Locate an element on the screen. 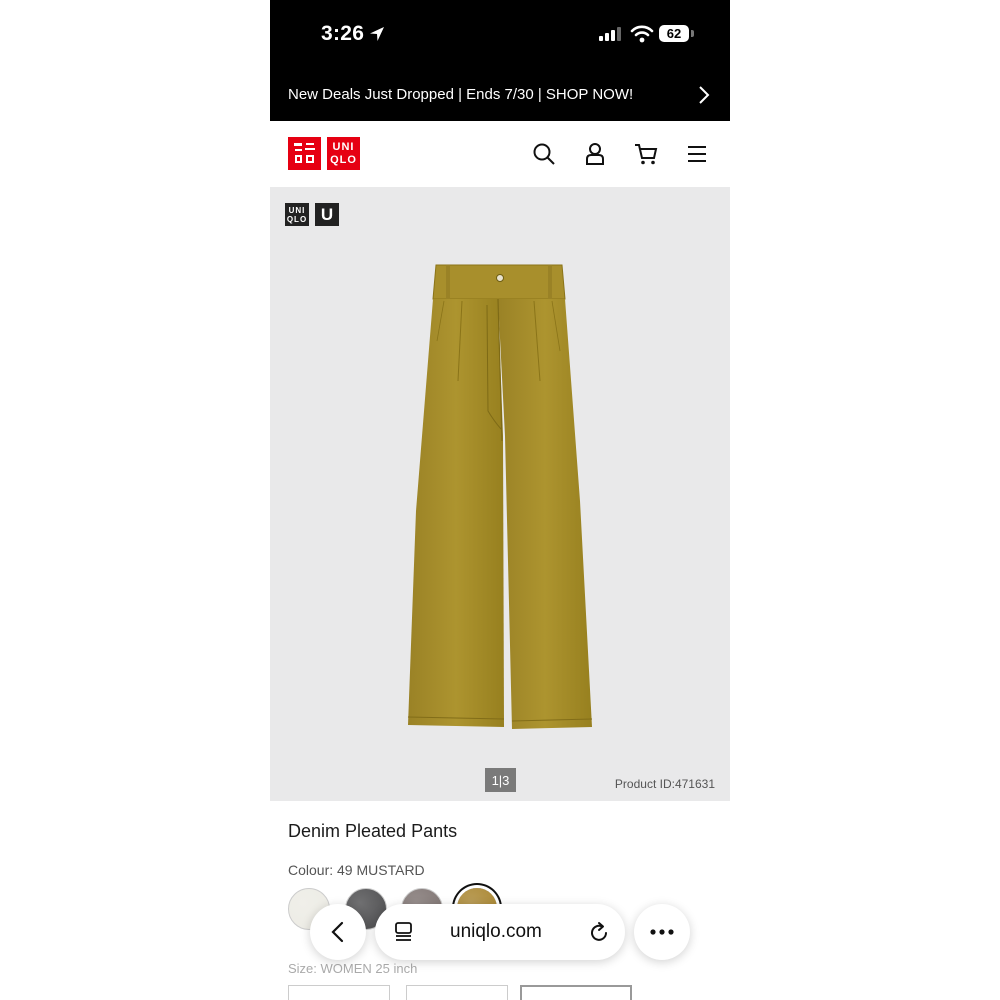 The image size is (1000, 1000). ellipsis-icon is located at coordinates (662, 932).